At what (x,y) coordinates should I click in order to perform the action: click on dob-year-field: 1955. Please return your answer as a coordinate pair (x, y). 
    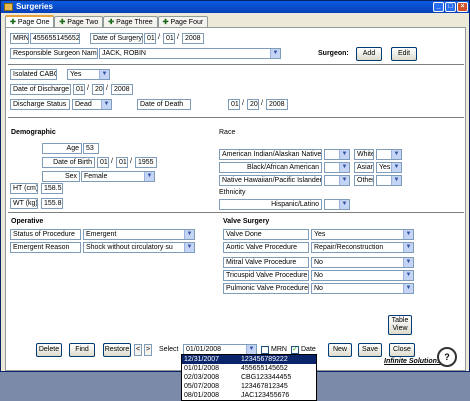
    Looking at the image, I should click on (146, 162).